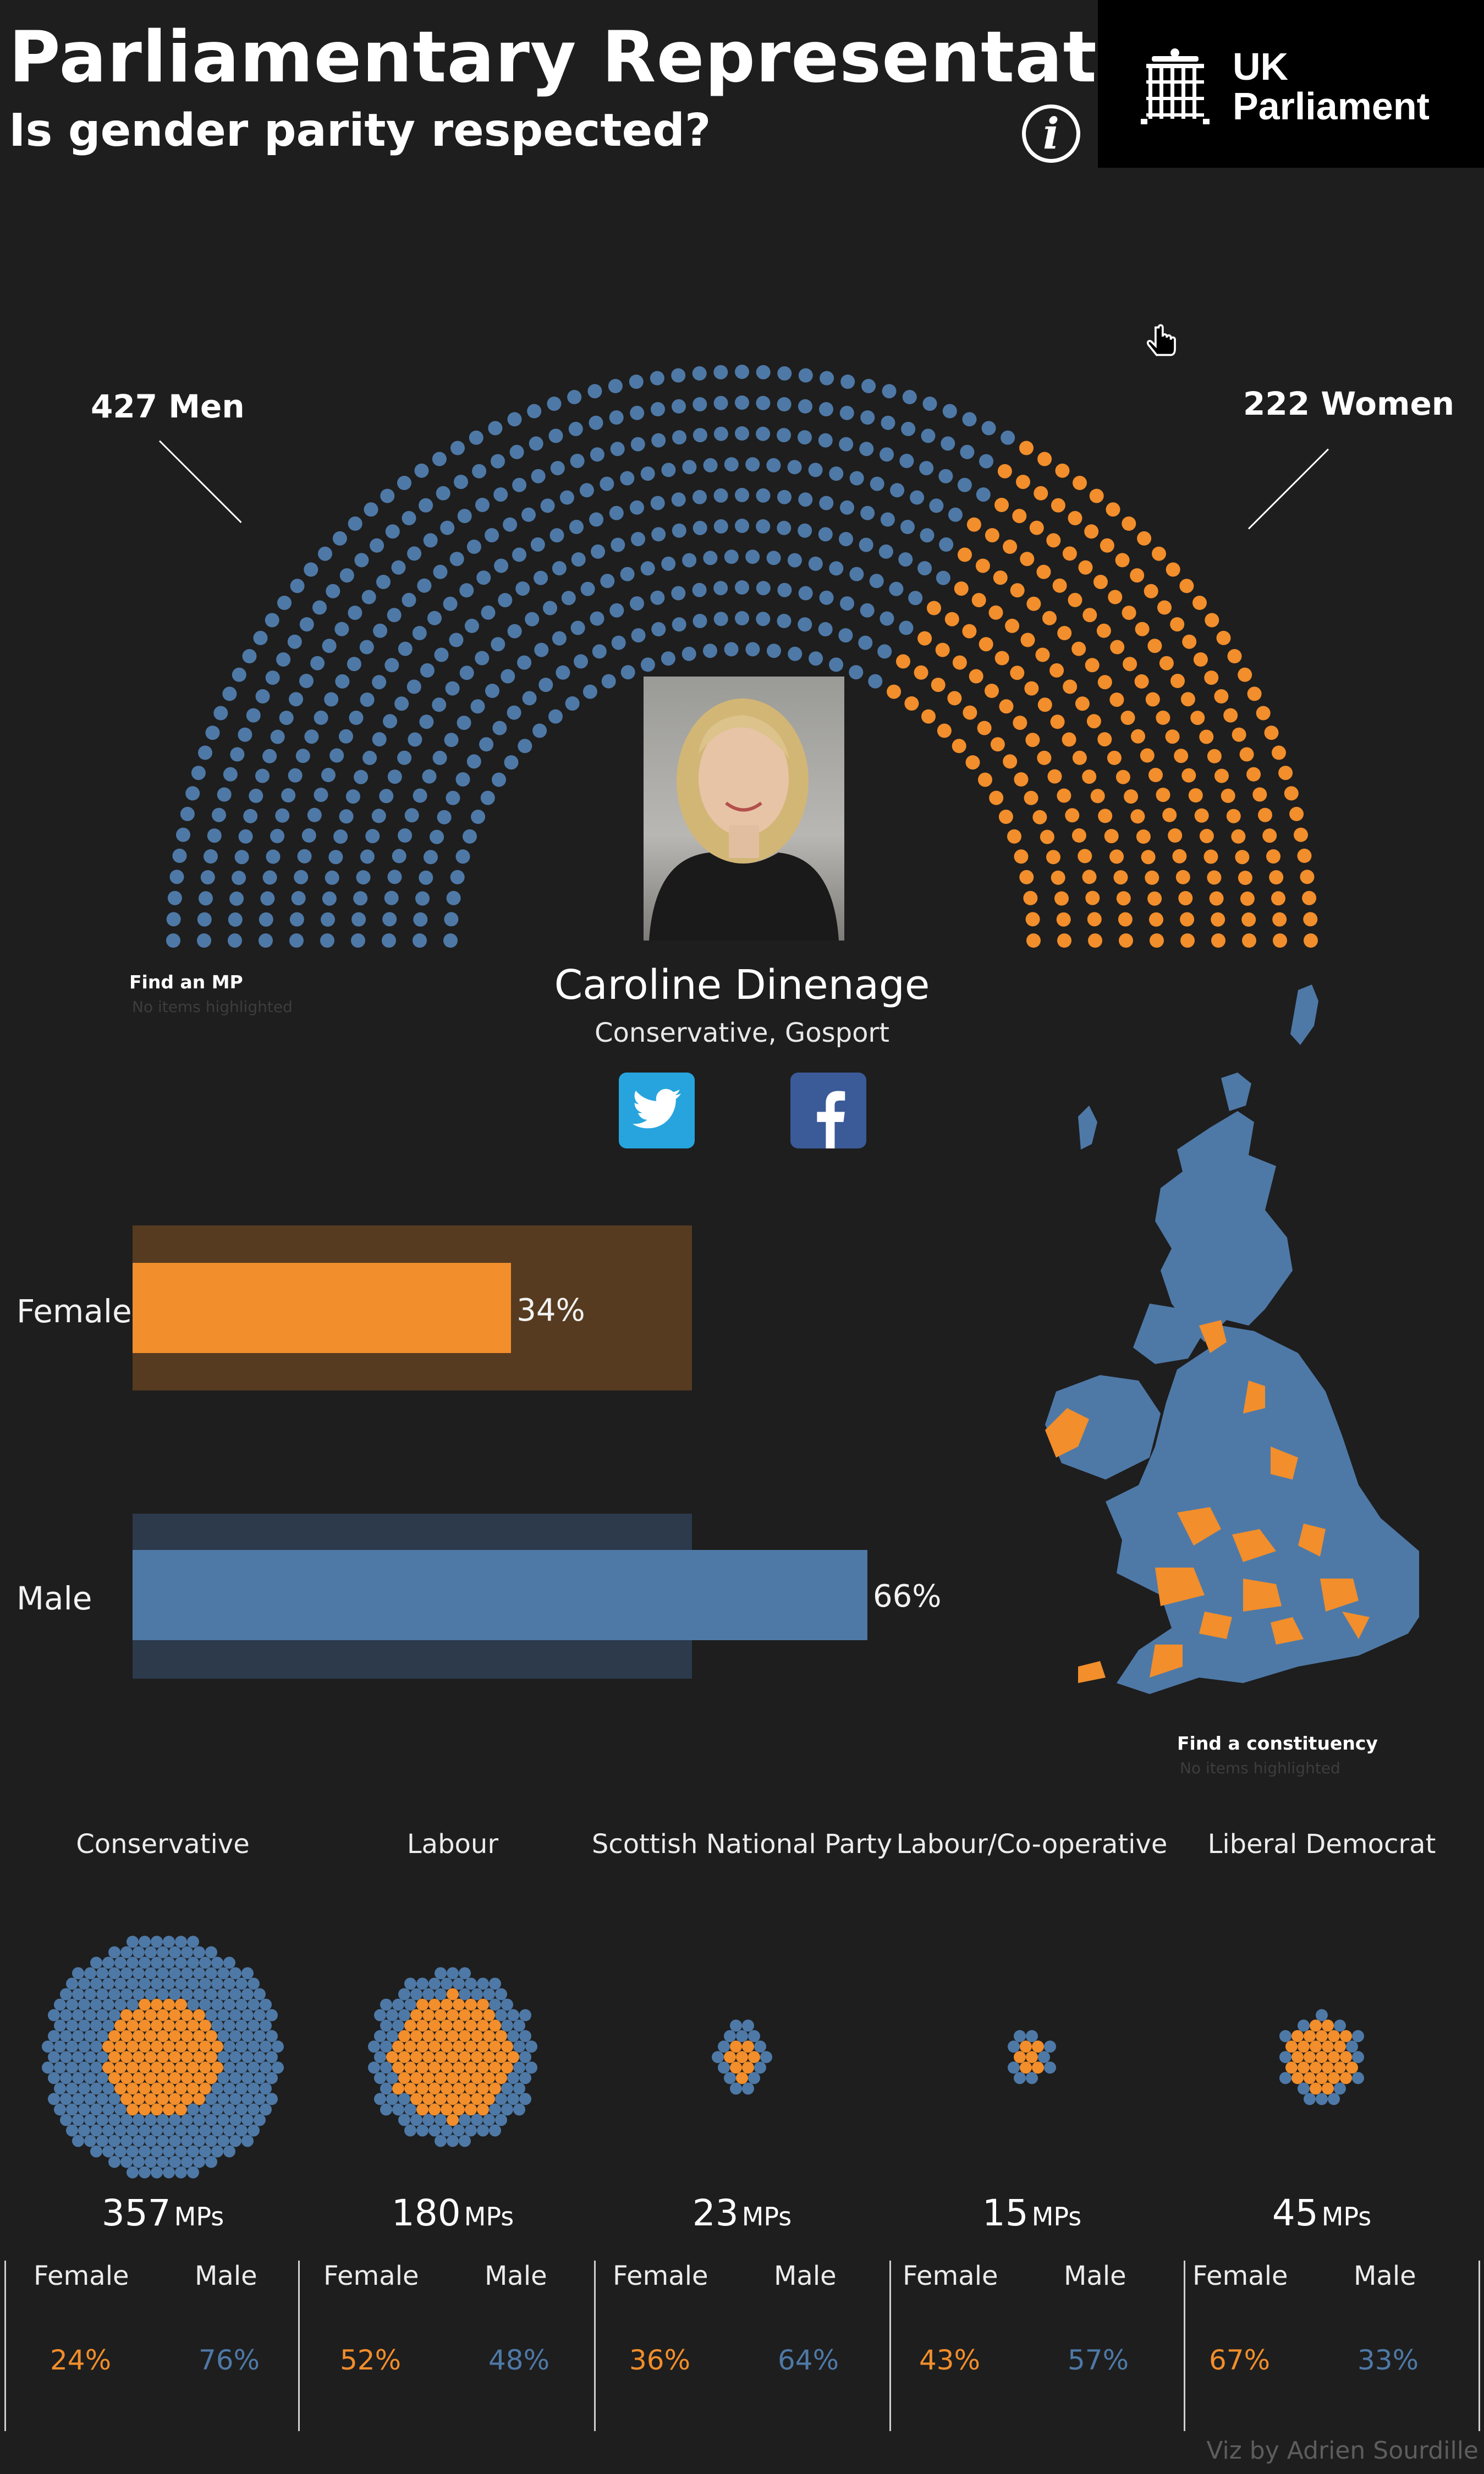 This screenshot has width=1484, height=2474. What do you see at coordinates (1260, 1768) in the screenshot?
I see `find-constituency-search: No items highlighted` at bounding box center [1260, 1768].